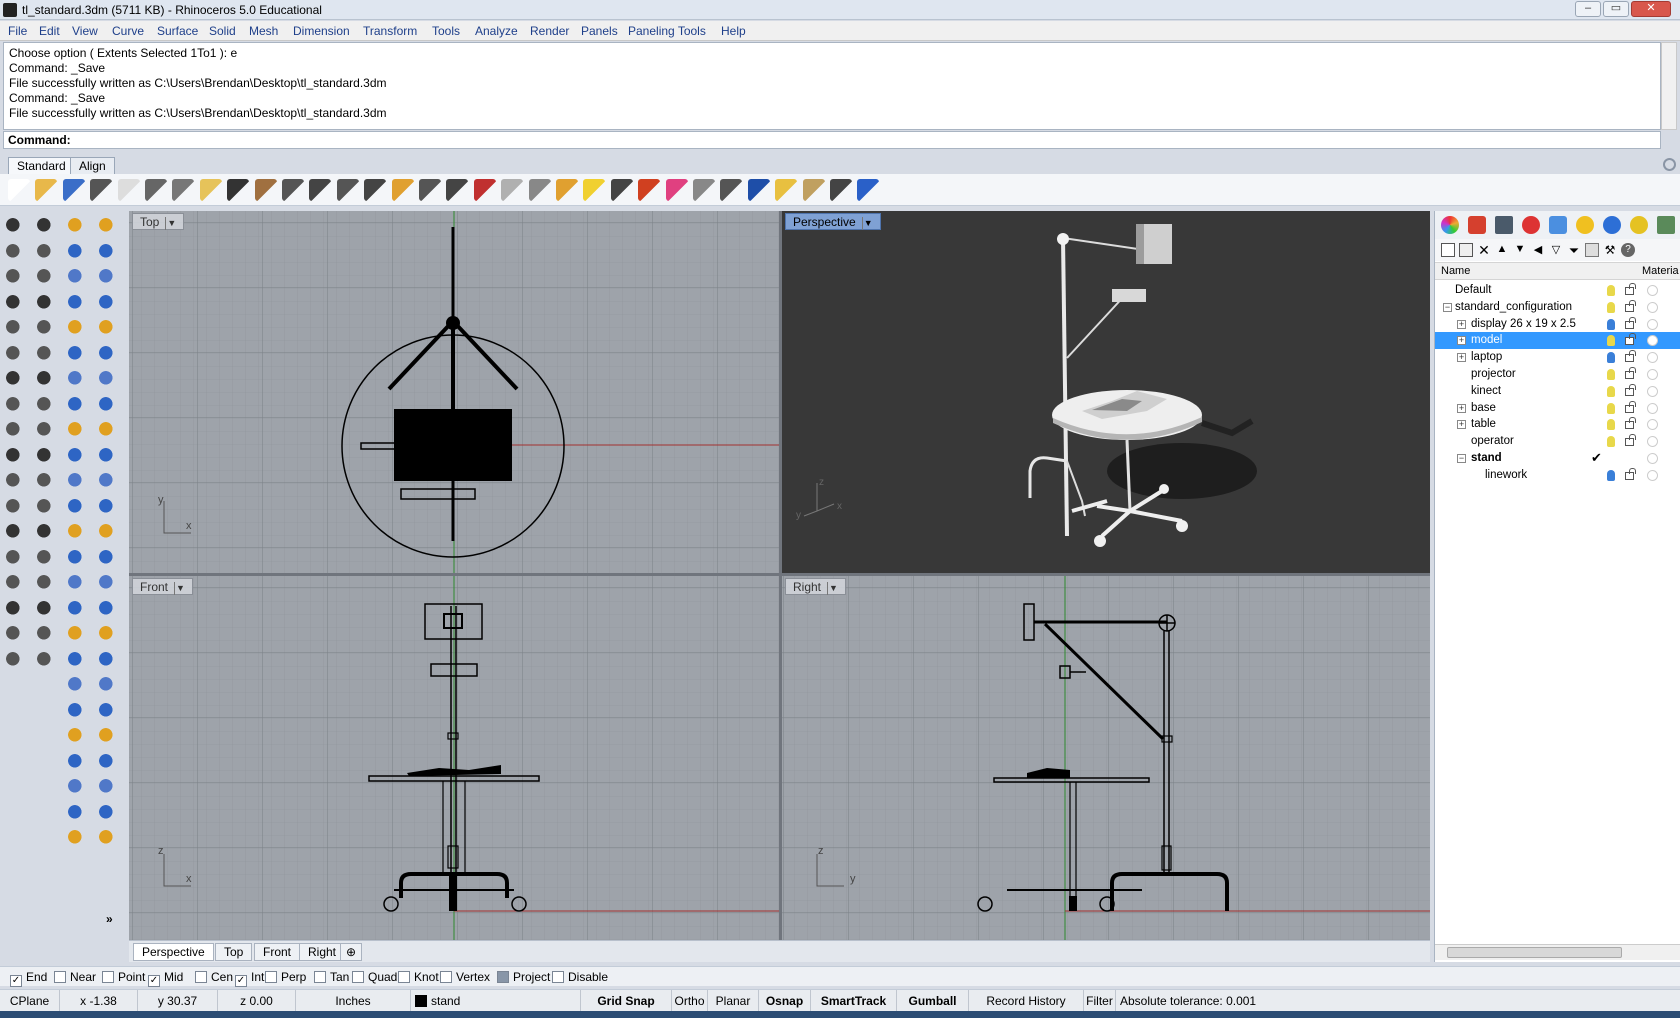  I want to click on split-icon, so click(77, 584).